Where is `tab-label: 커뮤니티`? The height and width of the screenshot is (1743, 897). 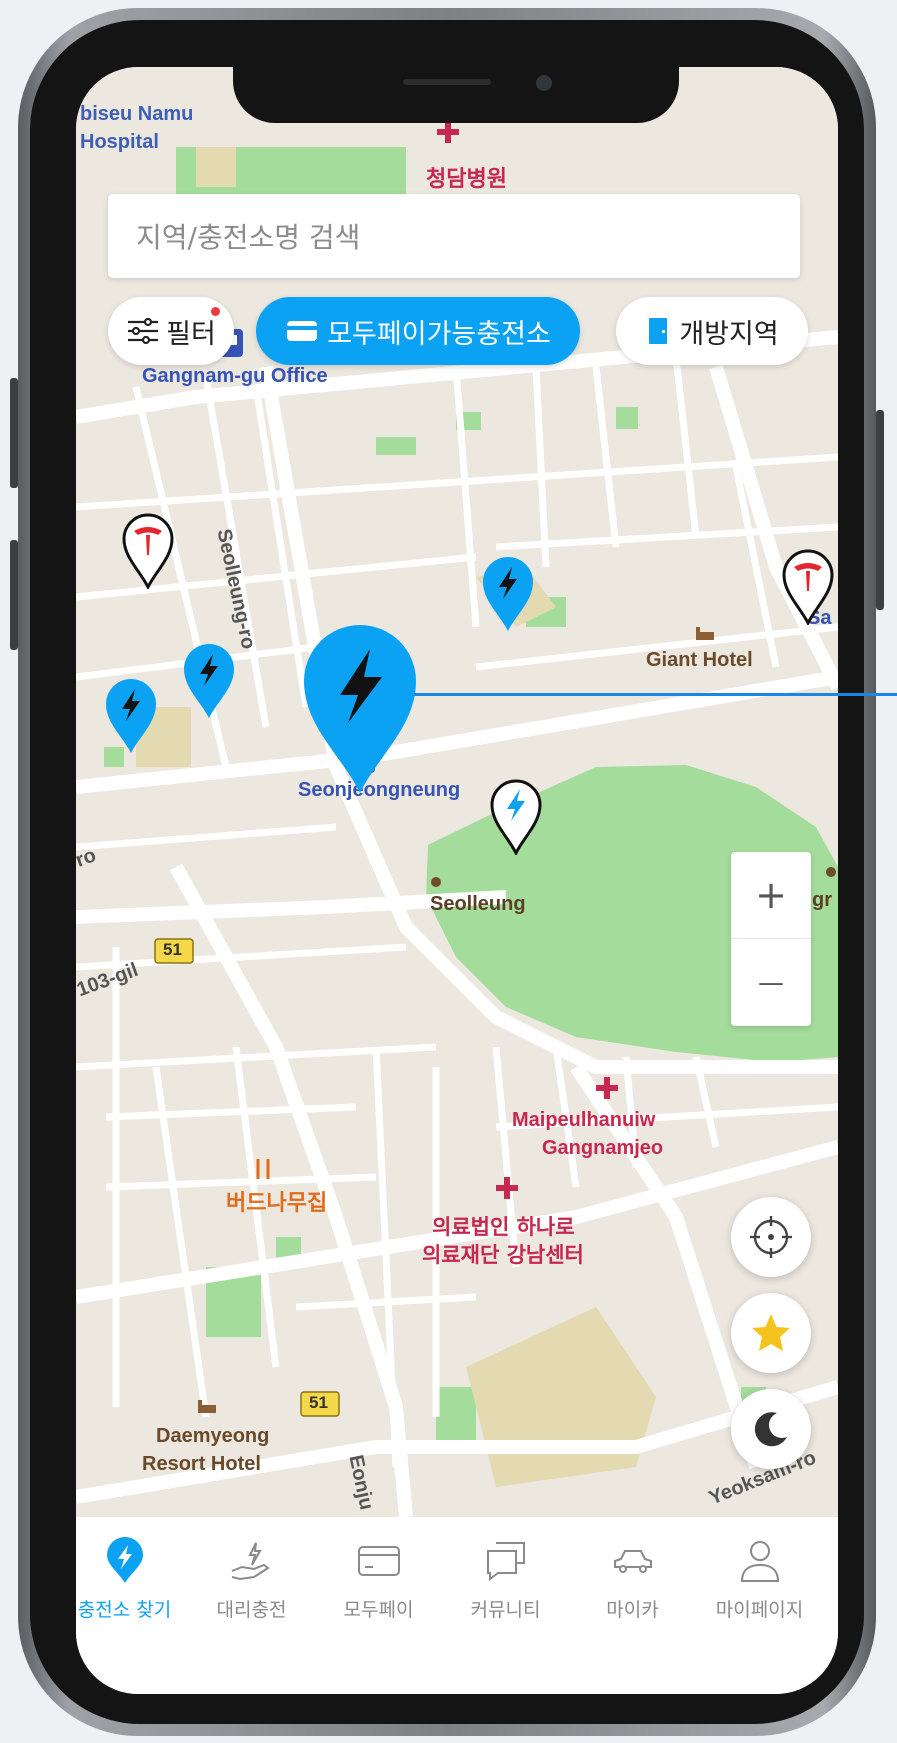
tab-label: 커뮤니티 is located at coordinates (505, 1610).